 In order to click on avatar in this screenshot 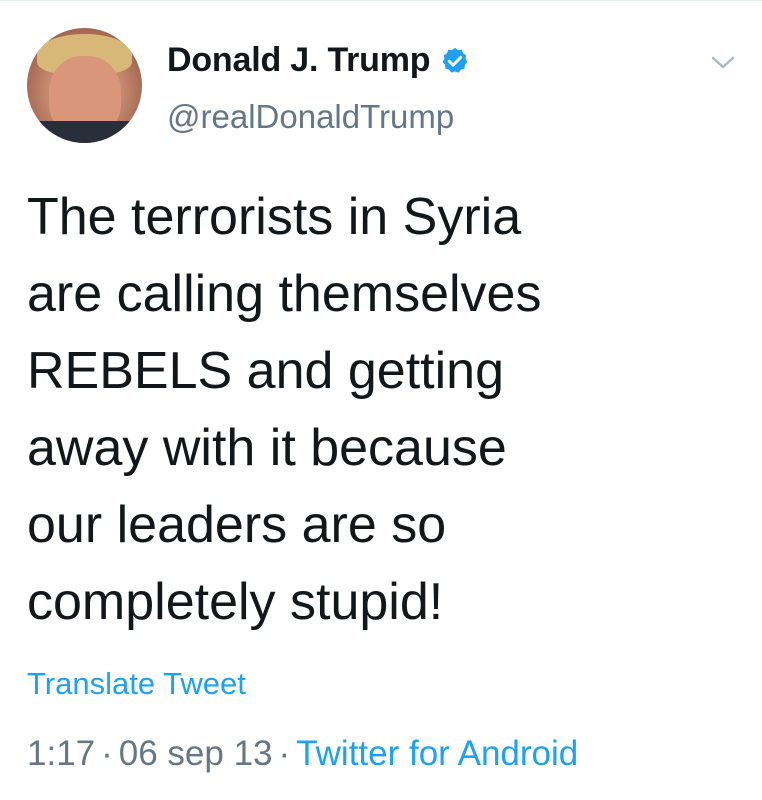, I will do `click(84, 85)`.